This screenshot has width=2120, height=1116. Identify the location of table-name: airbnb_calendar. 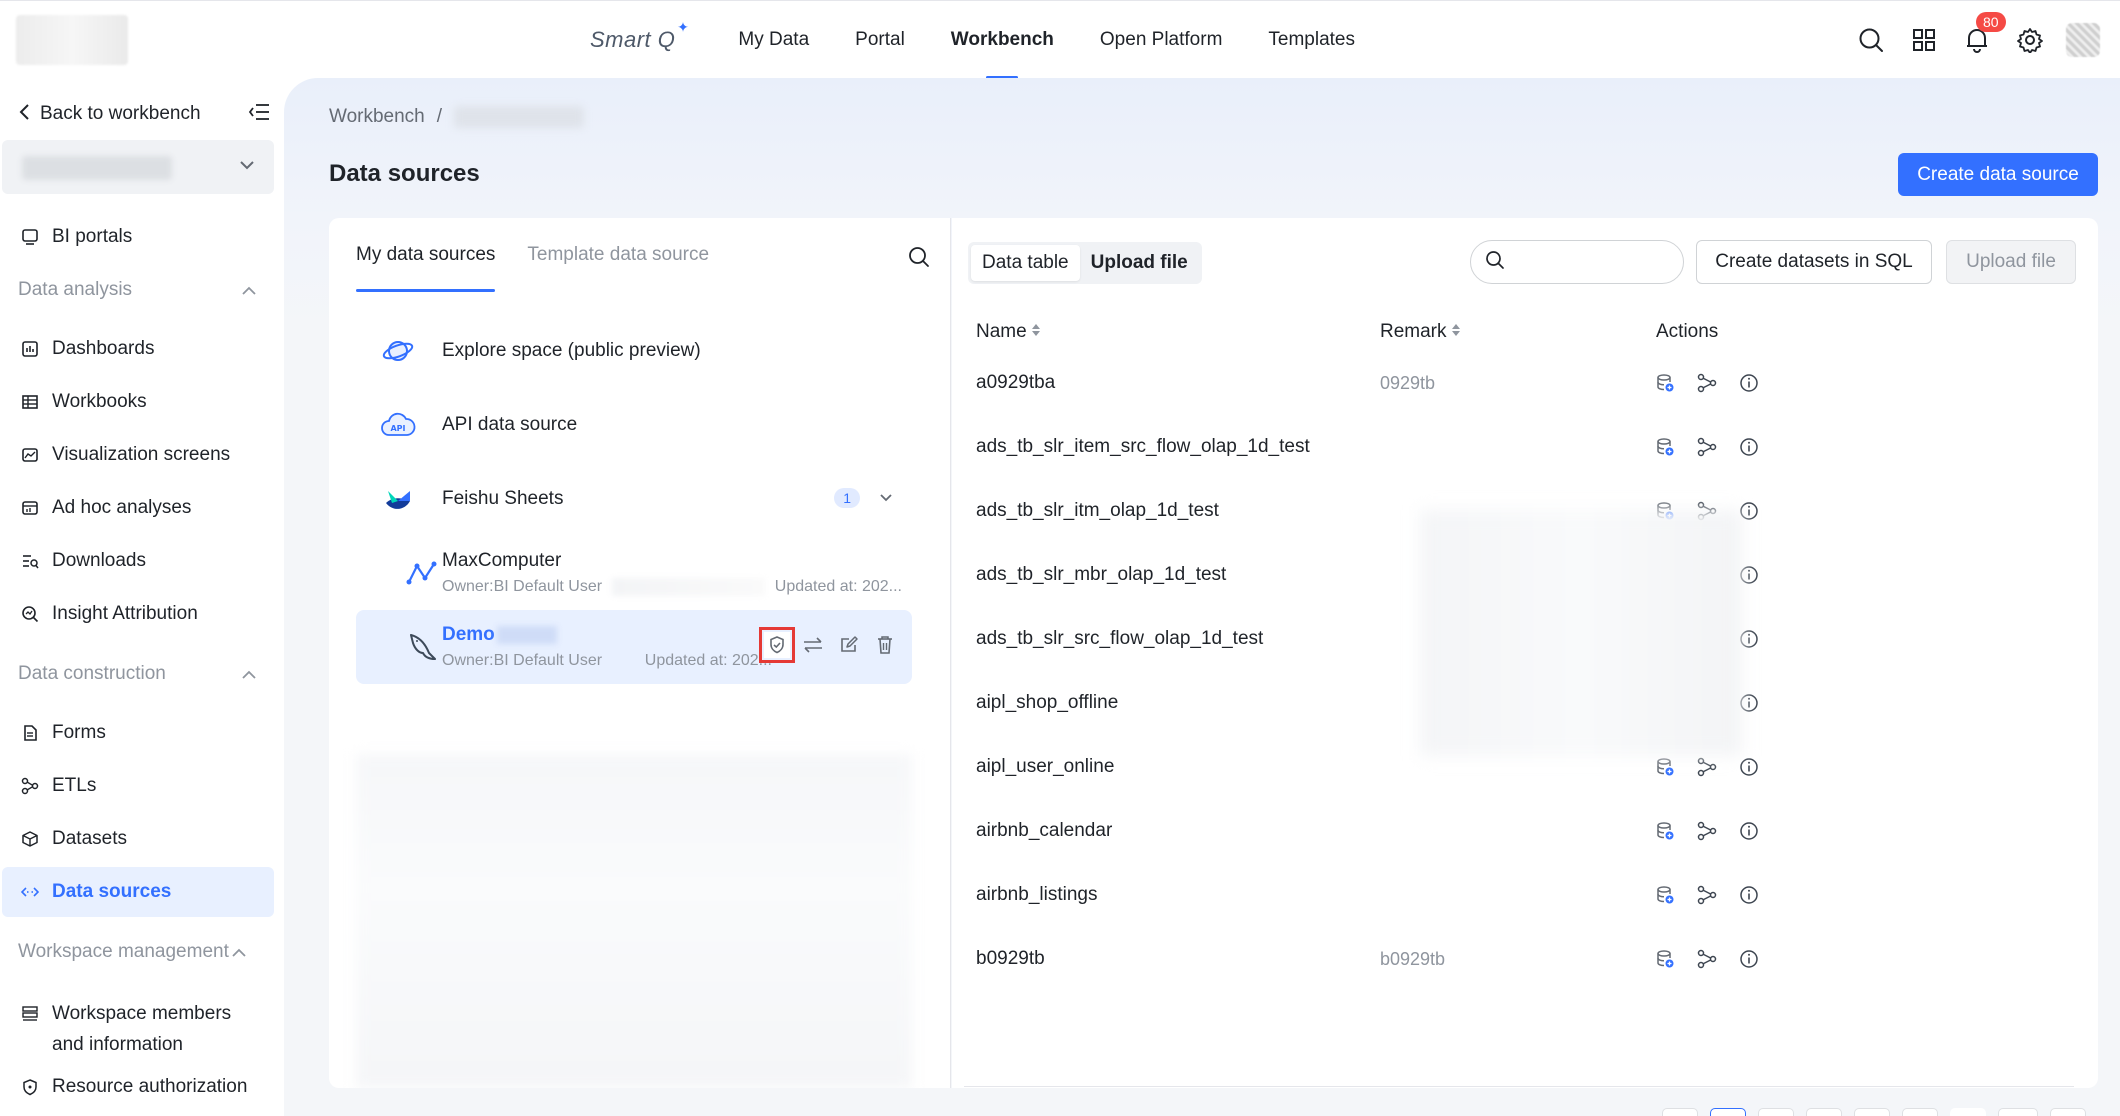
(1044, 831).